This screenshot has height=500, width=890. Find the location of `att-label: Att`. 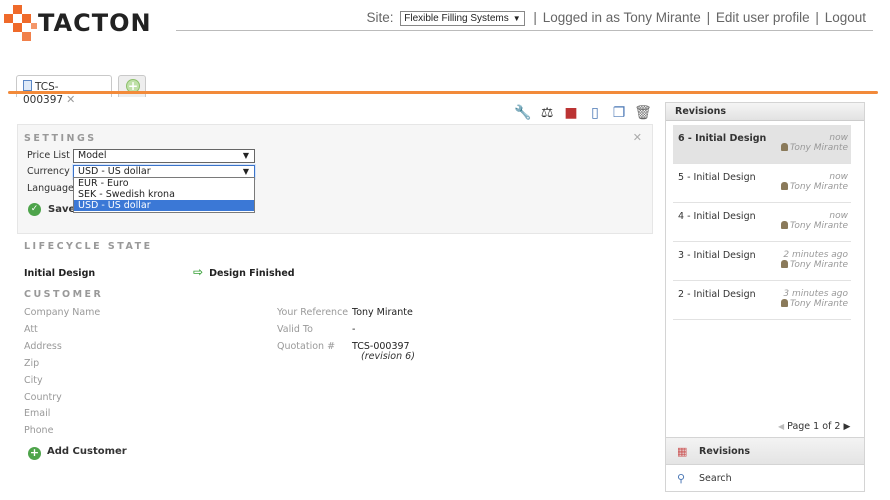

att-label: Att is located at coordinates (31, 329).